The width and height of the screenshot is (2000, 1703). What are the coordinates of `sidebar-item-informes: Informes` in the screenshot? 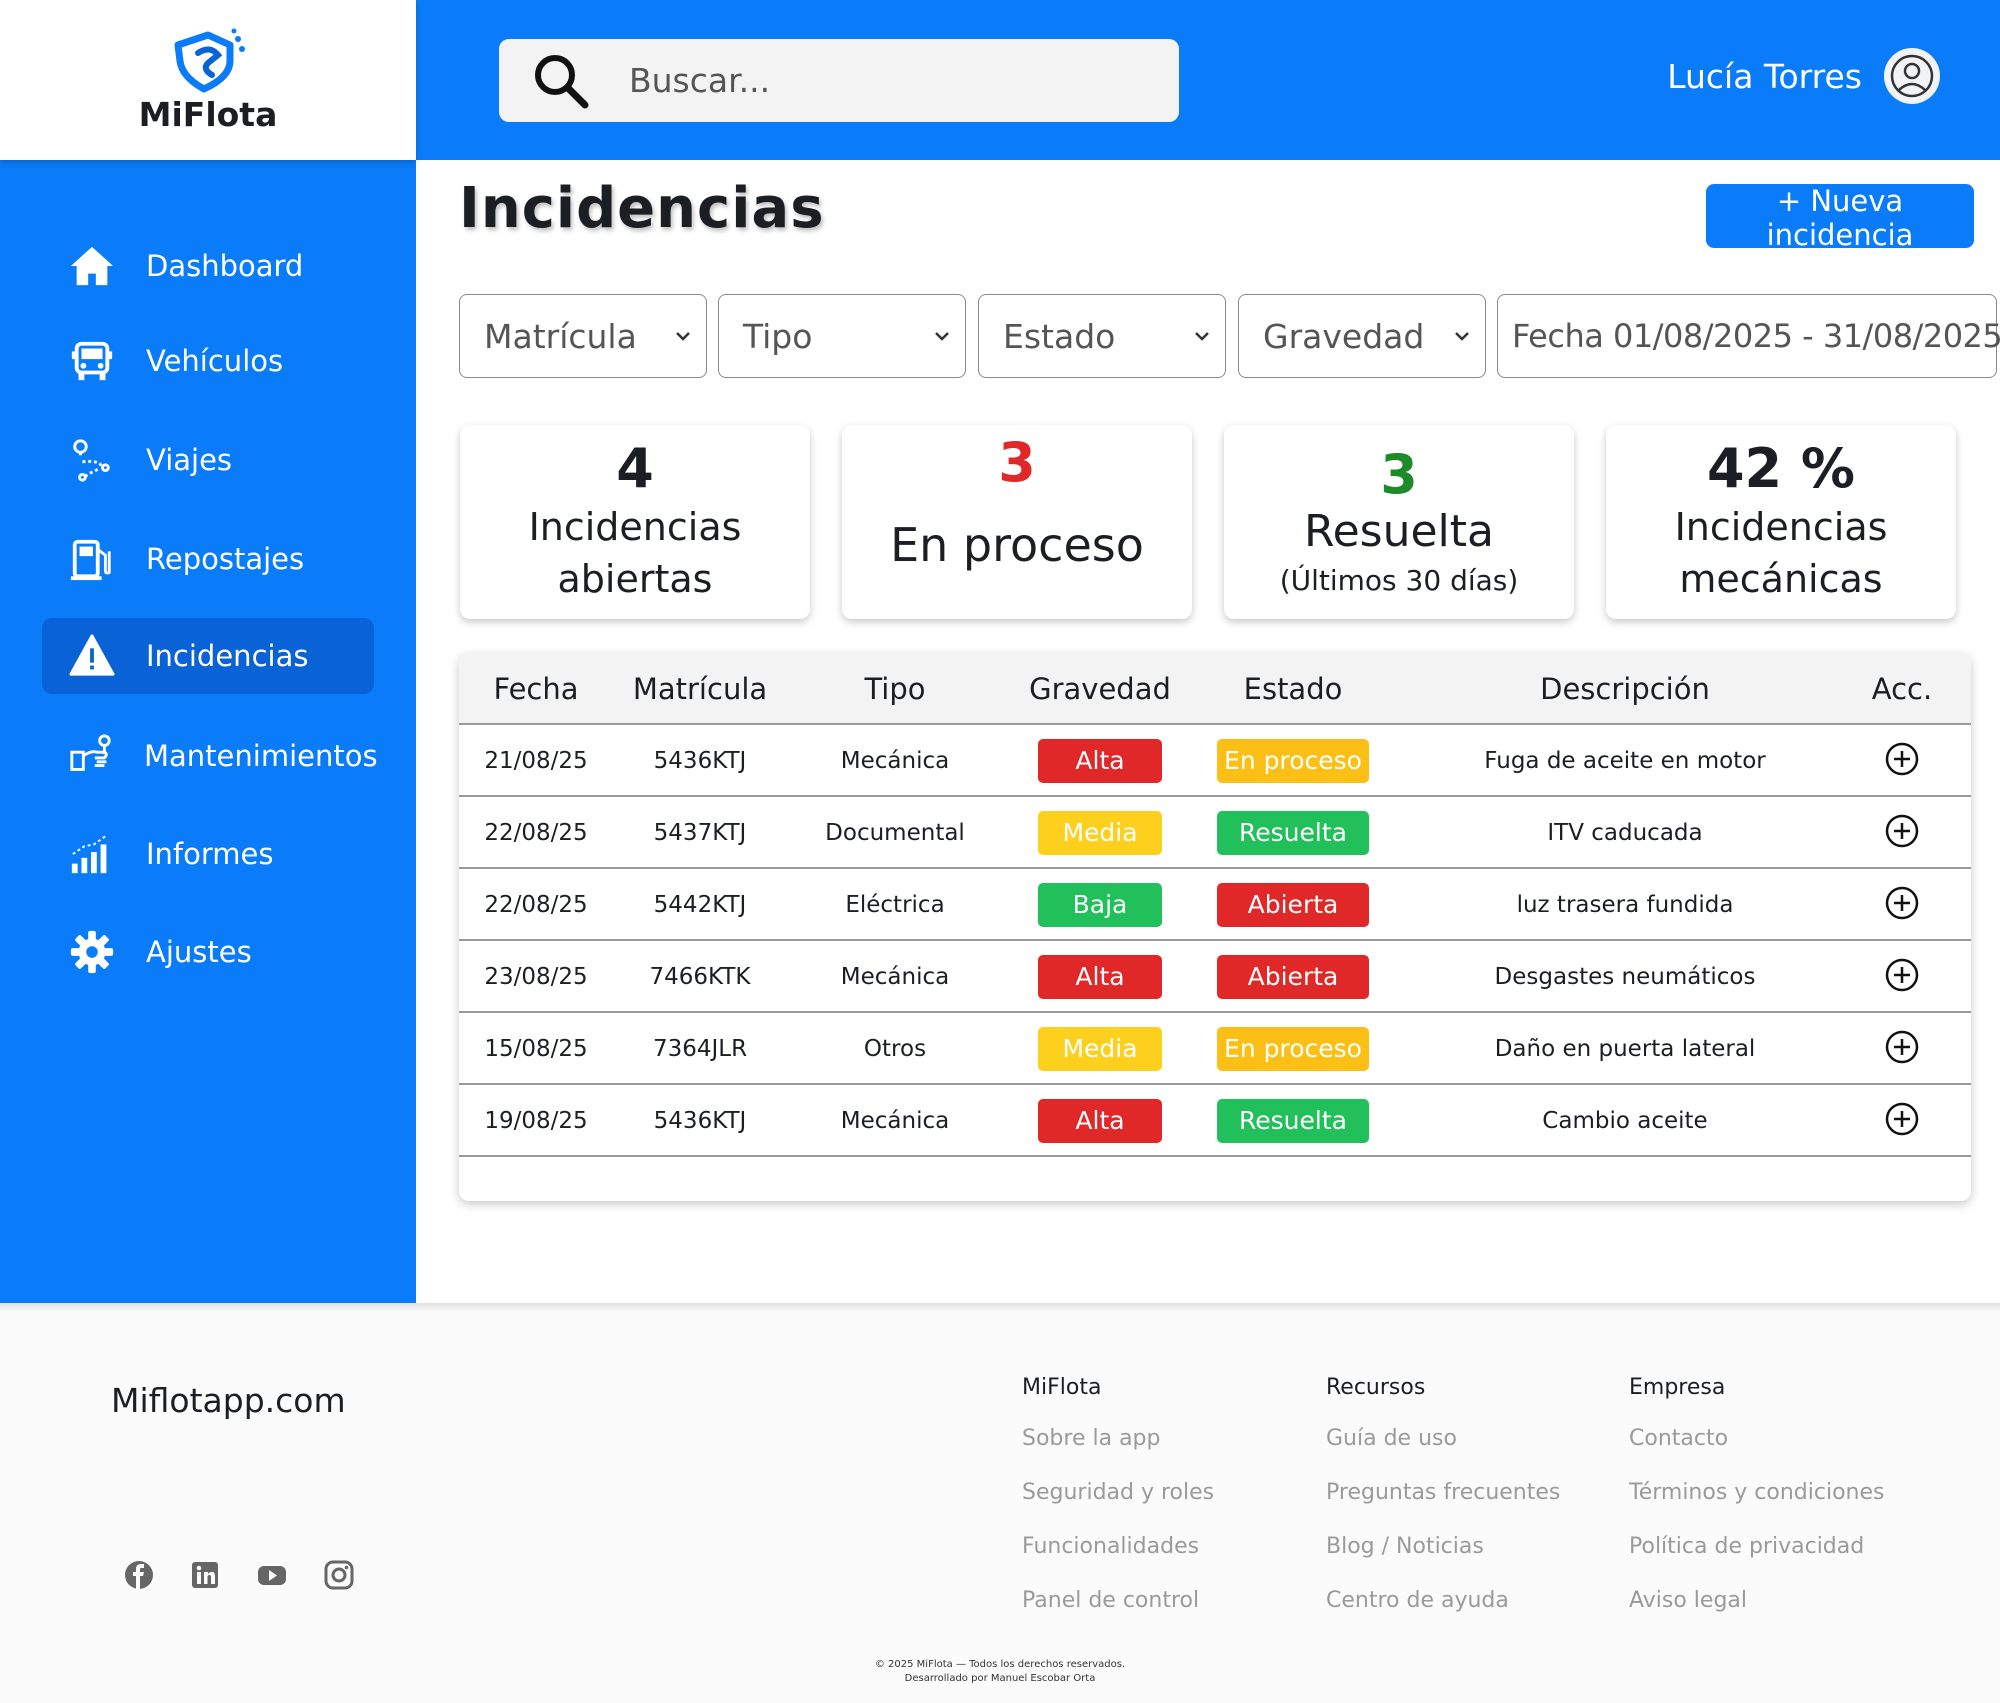 It's located at (208, 854).